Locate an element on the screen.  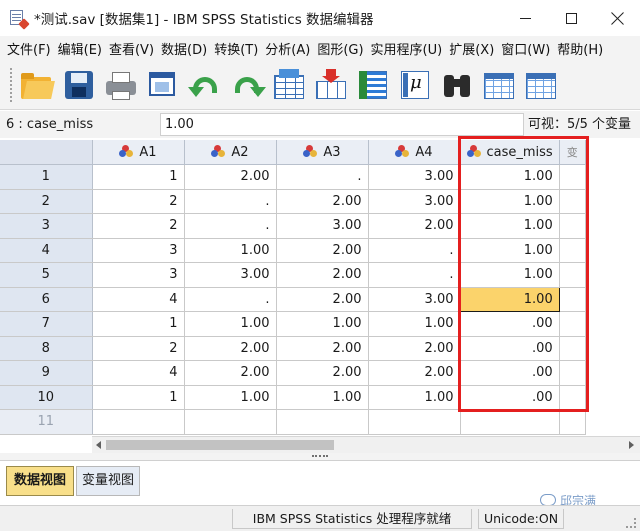
column-header-case-miss: case_miss is located at coordinates (510, 152).